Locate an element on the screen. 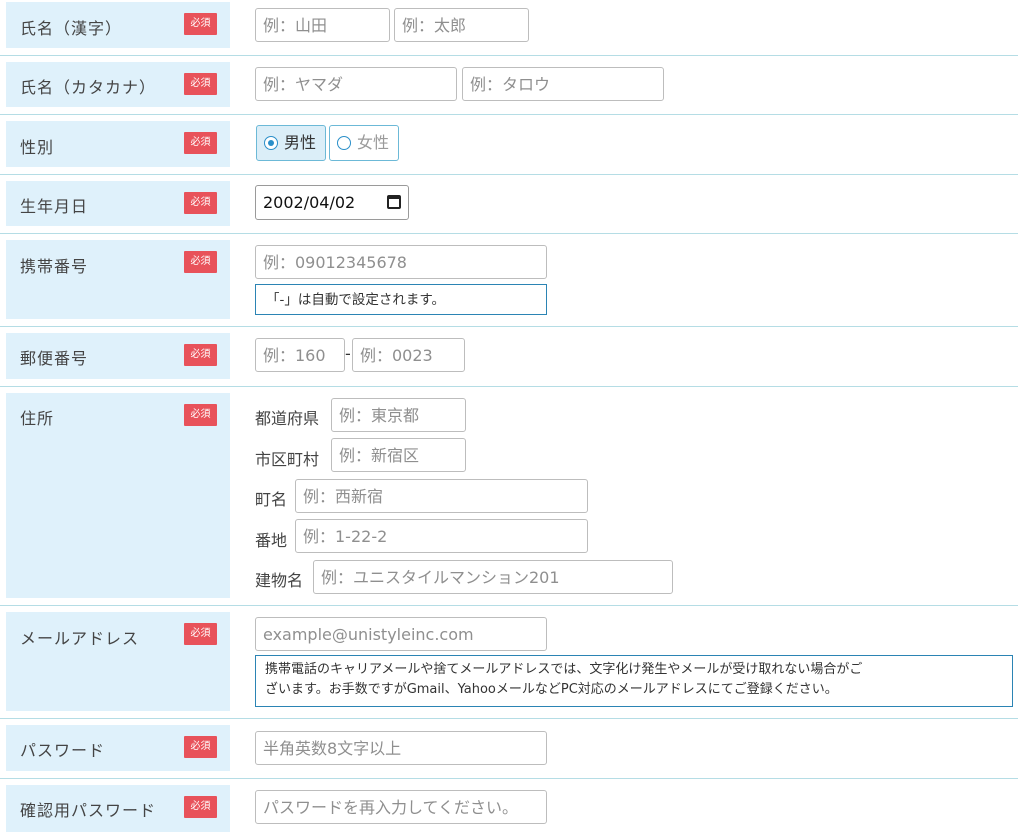 This screenshot has height=832, width=1018. prefecture-input is located at coordinates (398, 415).